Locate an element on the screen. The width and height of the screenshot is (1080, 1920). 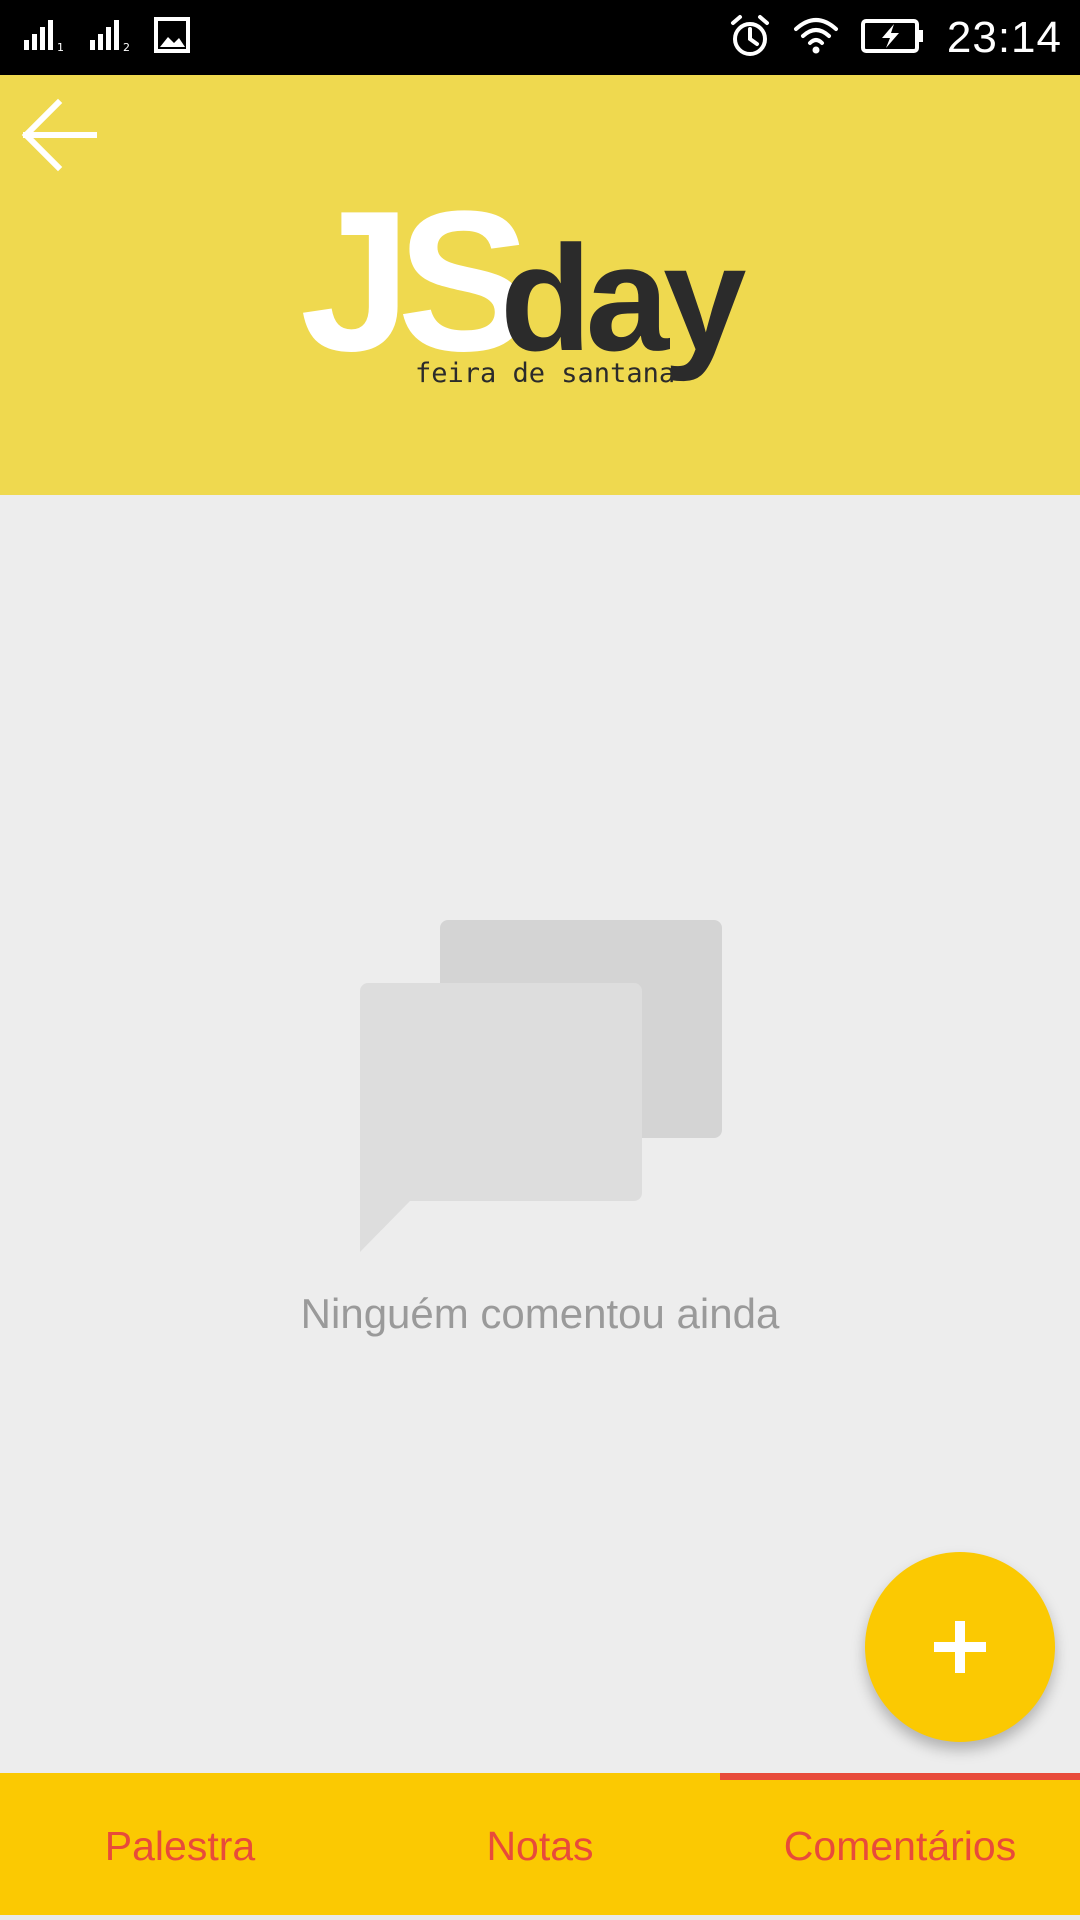
tab-comentarios: Comentários is located at coordinates (900, 1846).